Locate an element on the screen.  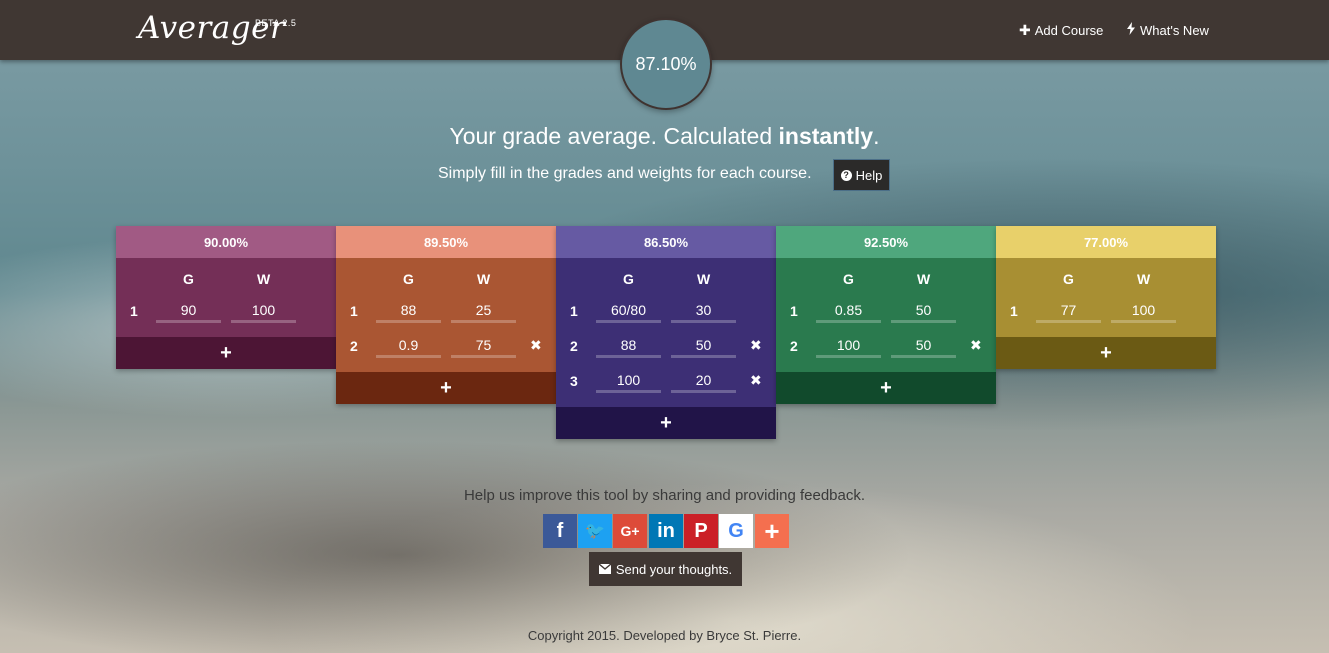
course-card: 86.50% G W 1 60/80 30 2 88 50 ✖ 3 100 20 ✖ + is located at coordinates (666, 332).